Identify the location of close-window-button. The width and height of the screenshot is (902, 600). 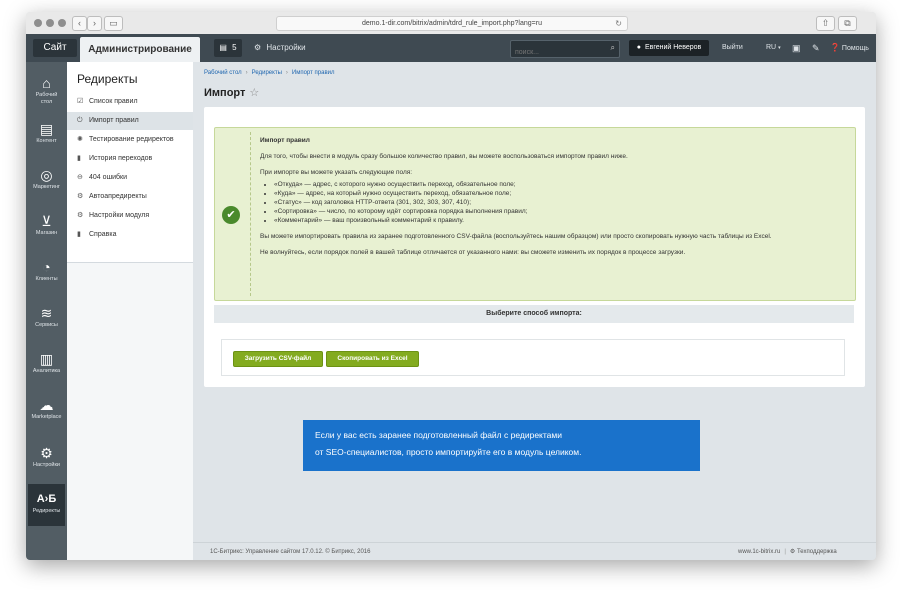
(38, 23).